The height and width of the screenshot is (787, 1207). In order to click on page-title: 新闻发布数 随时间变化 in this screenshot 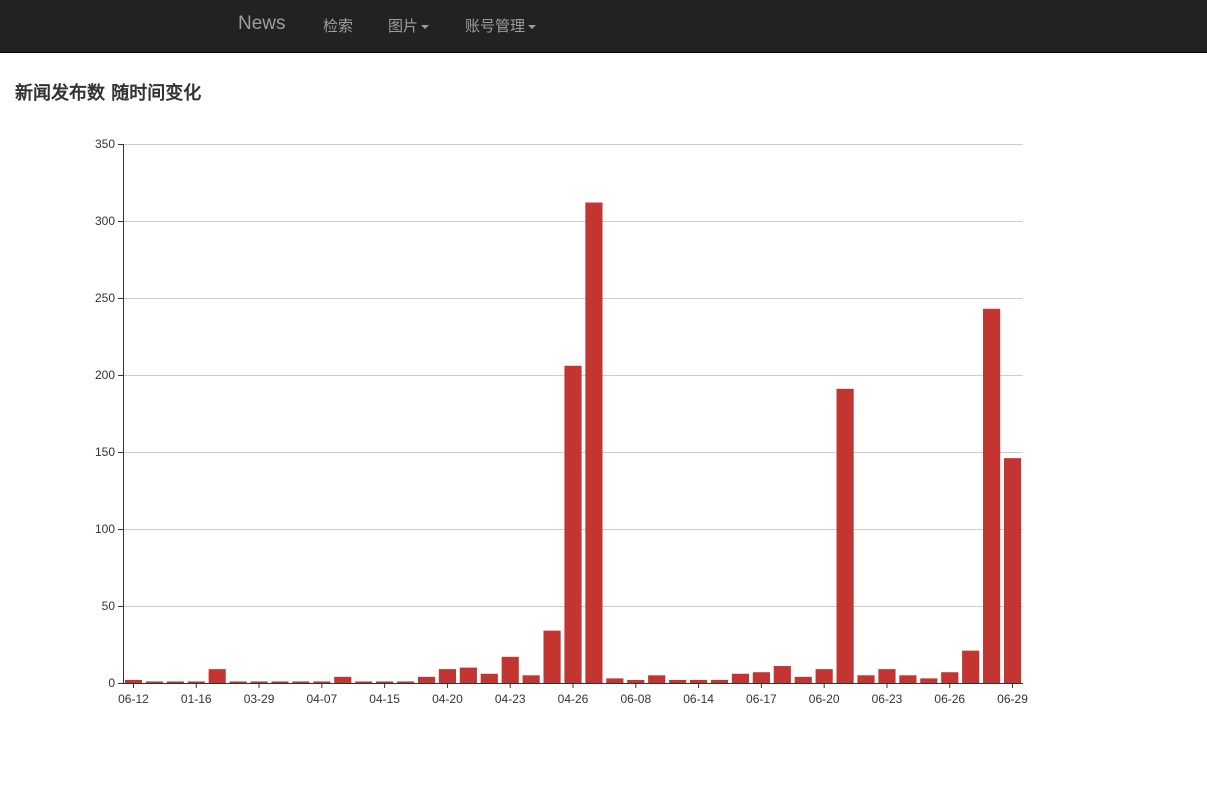, I will do `click(108, 93)`.